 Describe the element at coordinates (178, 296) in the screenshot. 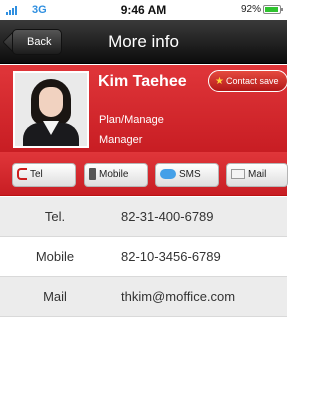

I see `info-value: thkim@moffice.com` at that location.